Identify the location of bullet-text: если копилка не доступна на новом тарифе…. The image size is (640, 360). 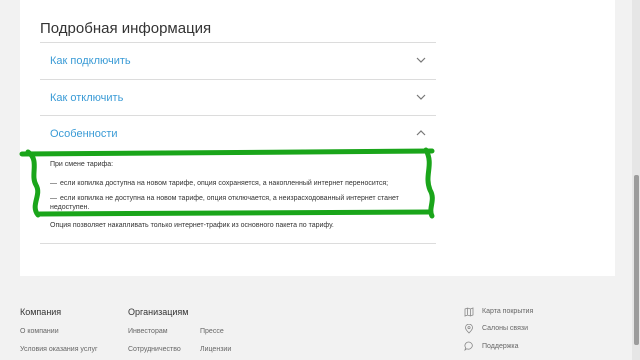
(224, 203).